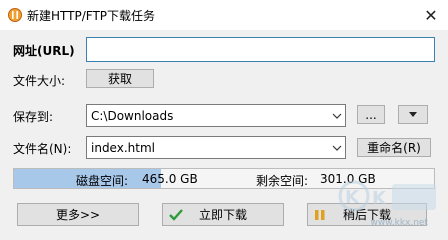 This screenshot has width=448, height=240. I want to click on fetch-button: 获取, so click(120, 78).